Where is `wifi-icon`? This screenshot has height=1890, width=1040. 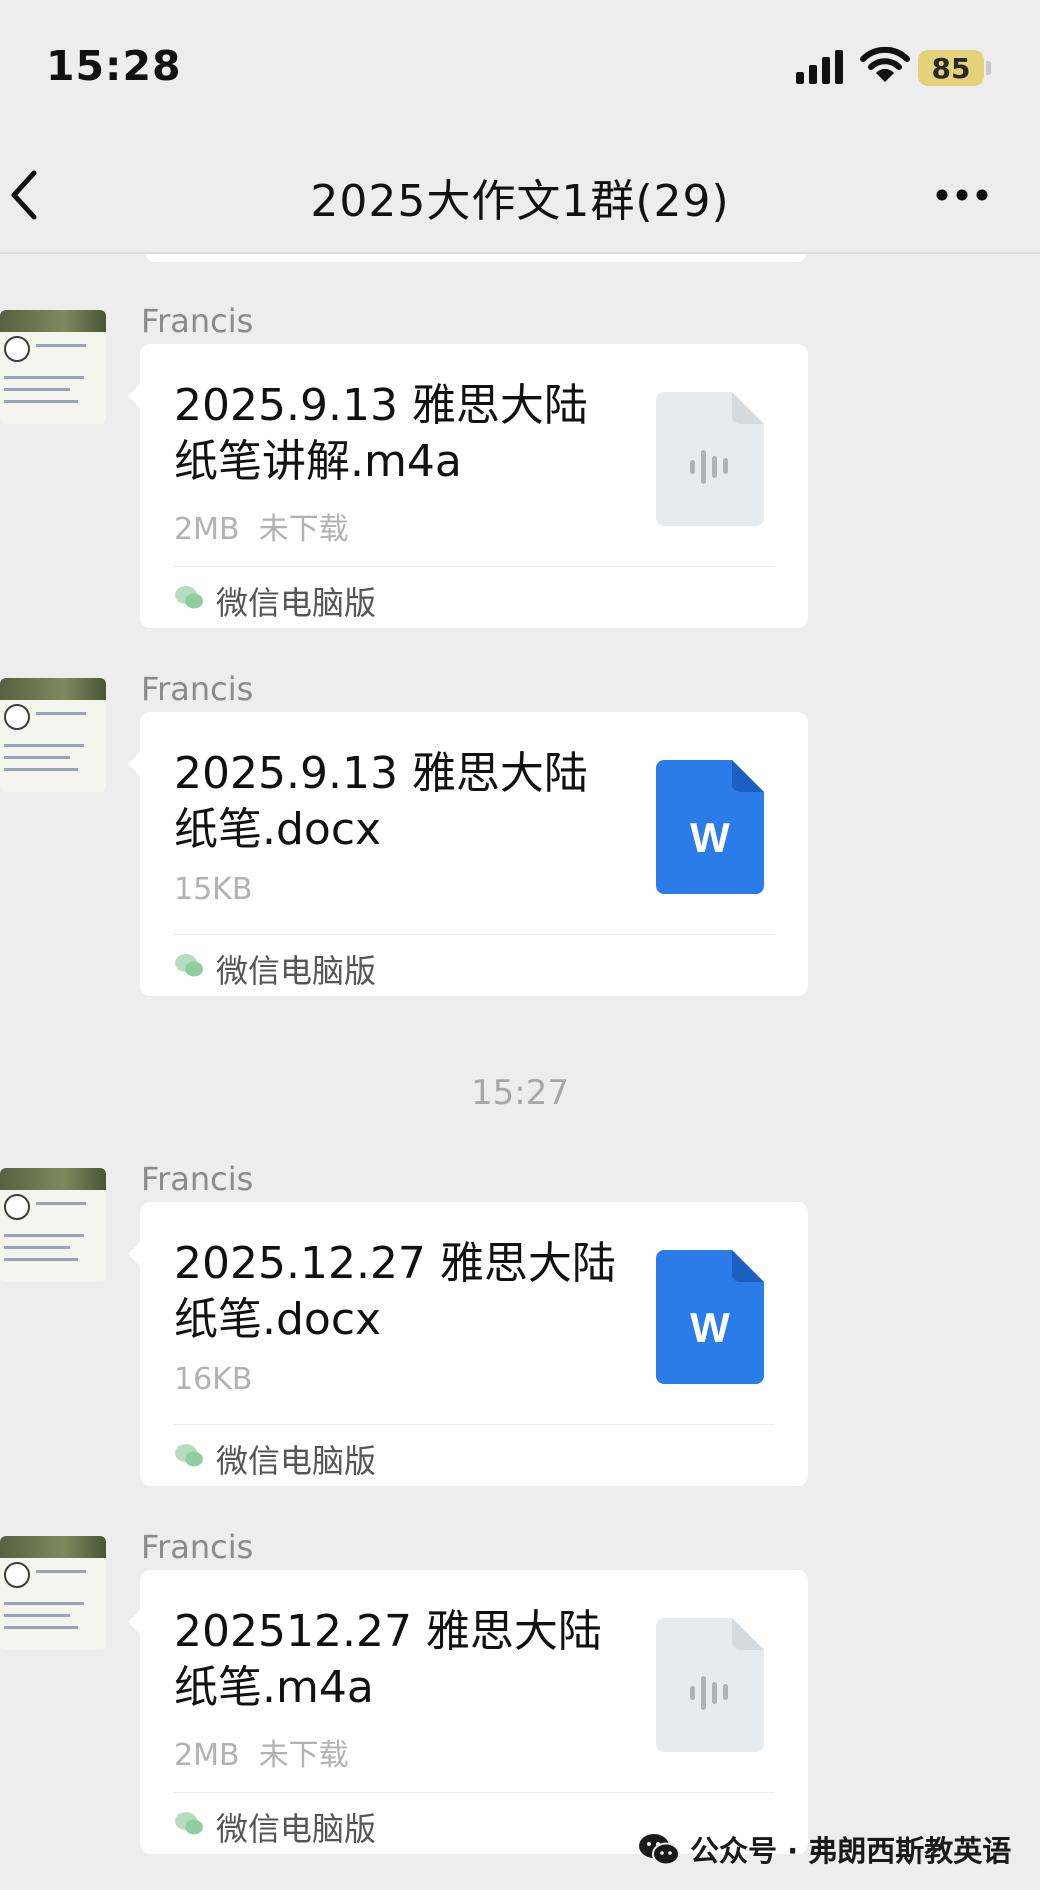 wifi-icon is located at coordinates (885, 64).